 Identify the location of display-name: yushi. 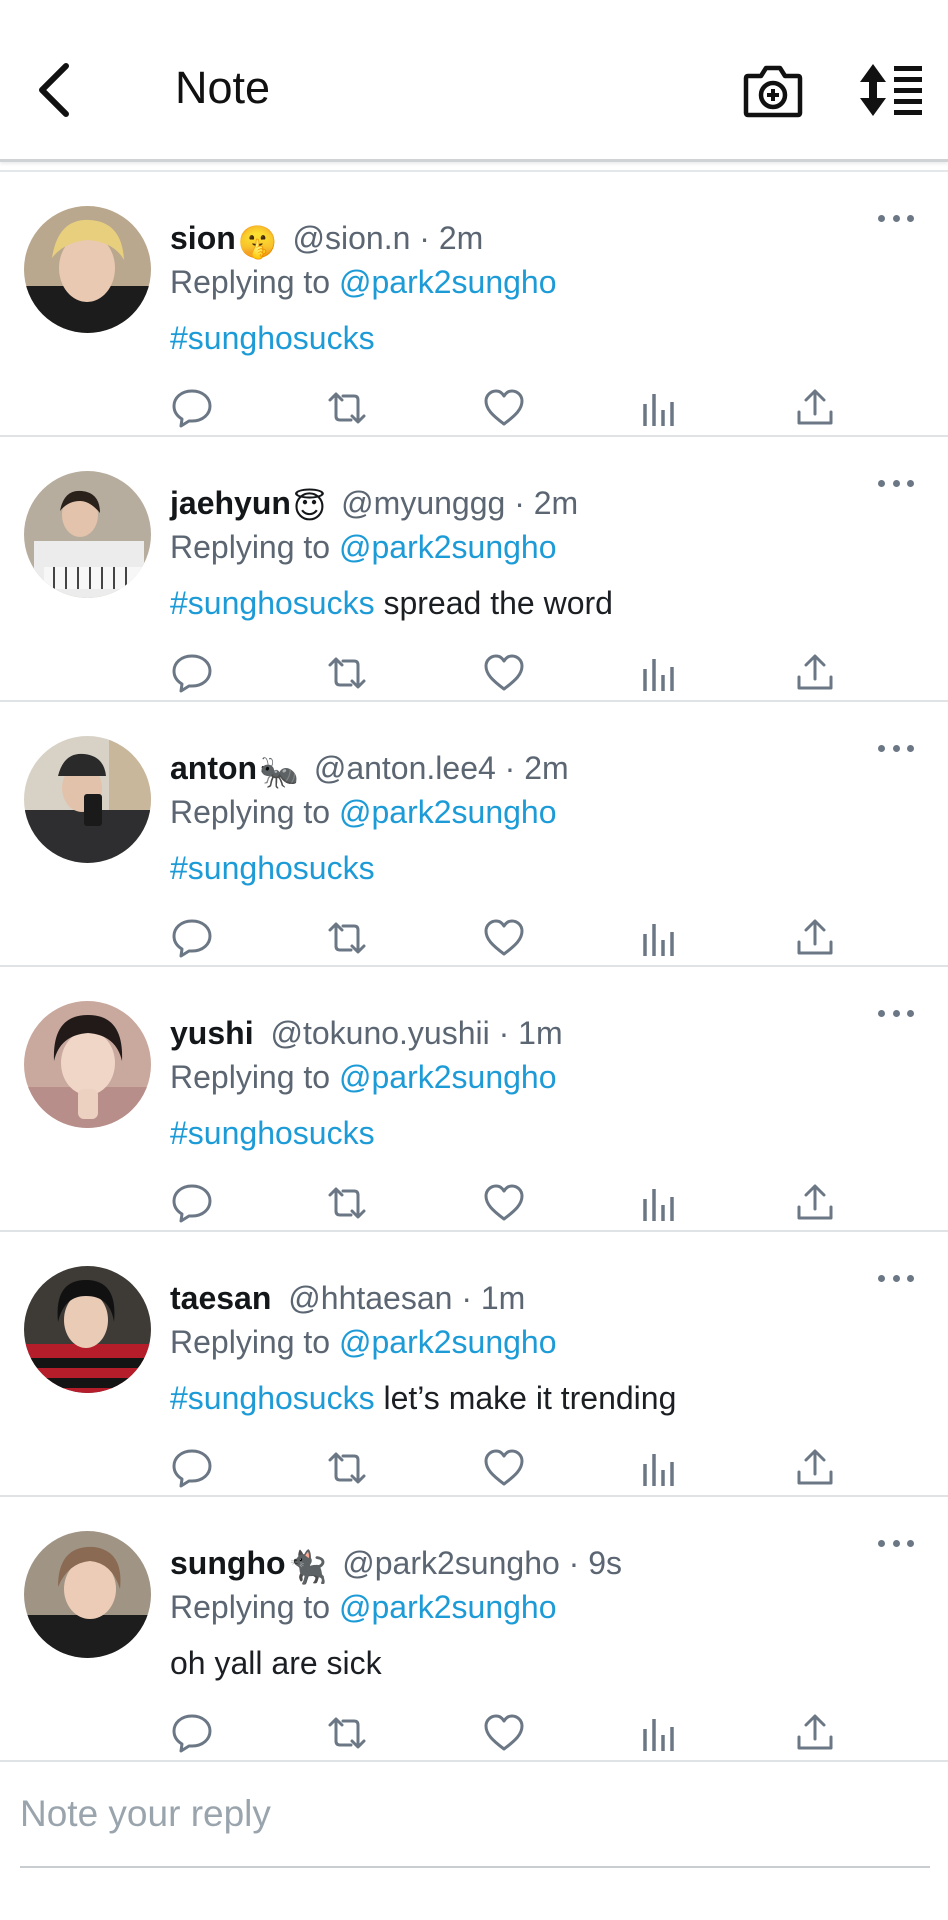
(212, 1033).